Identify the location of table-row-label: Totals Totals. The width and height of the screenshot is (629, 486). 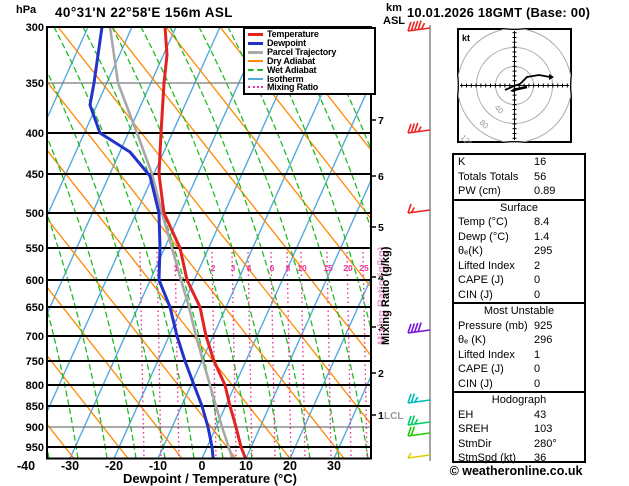
(488, 176).